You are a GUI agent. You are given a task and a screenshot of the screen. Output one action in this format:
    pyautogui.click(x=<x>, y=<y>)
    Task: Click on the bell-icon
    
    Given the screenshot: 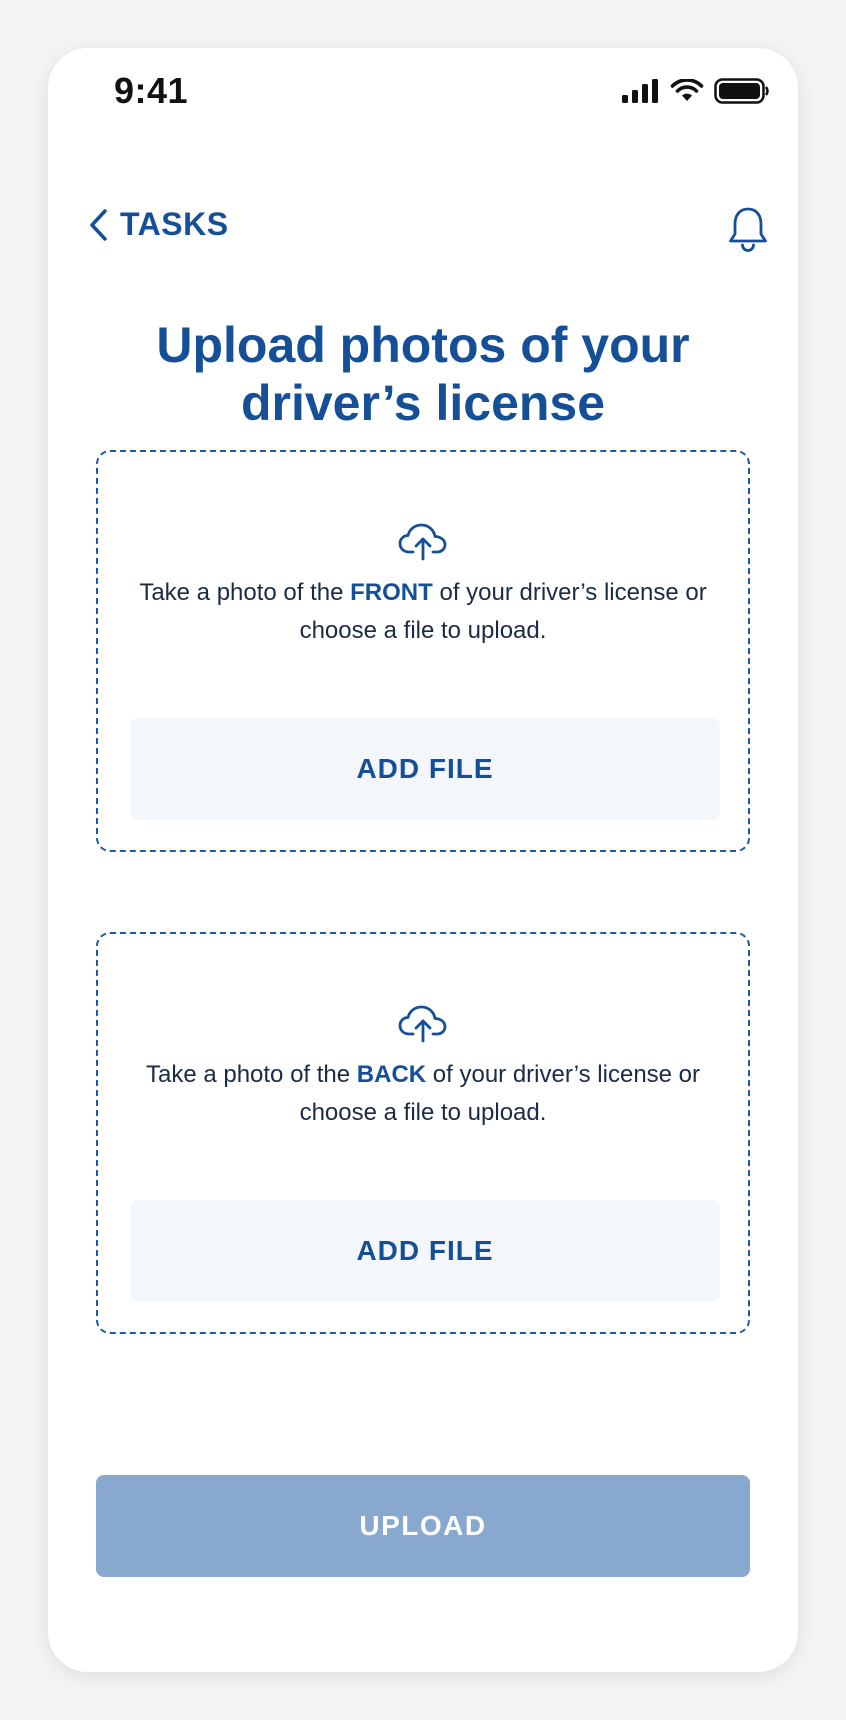 What is the action you would take?
    pyautogui.click(x=748, y=229)
    